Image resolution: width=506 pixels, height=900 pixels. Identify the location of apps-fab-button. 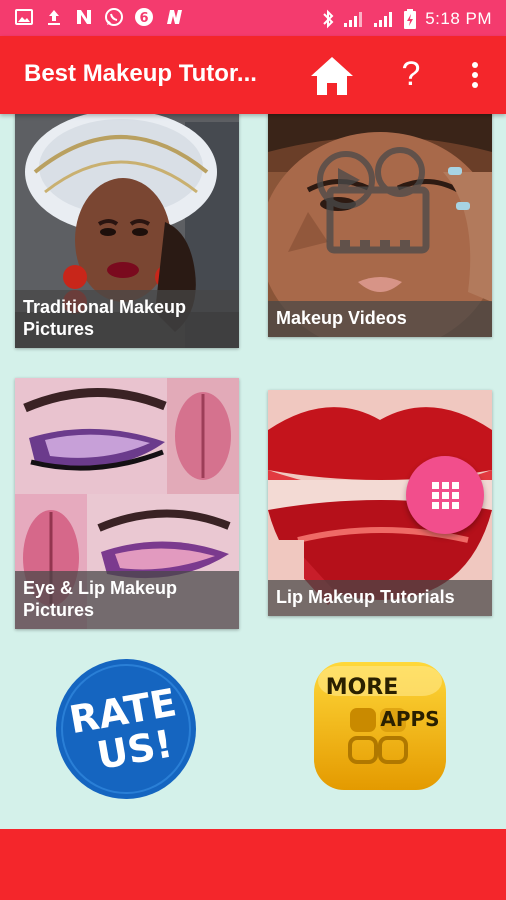
(445, 495).